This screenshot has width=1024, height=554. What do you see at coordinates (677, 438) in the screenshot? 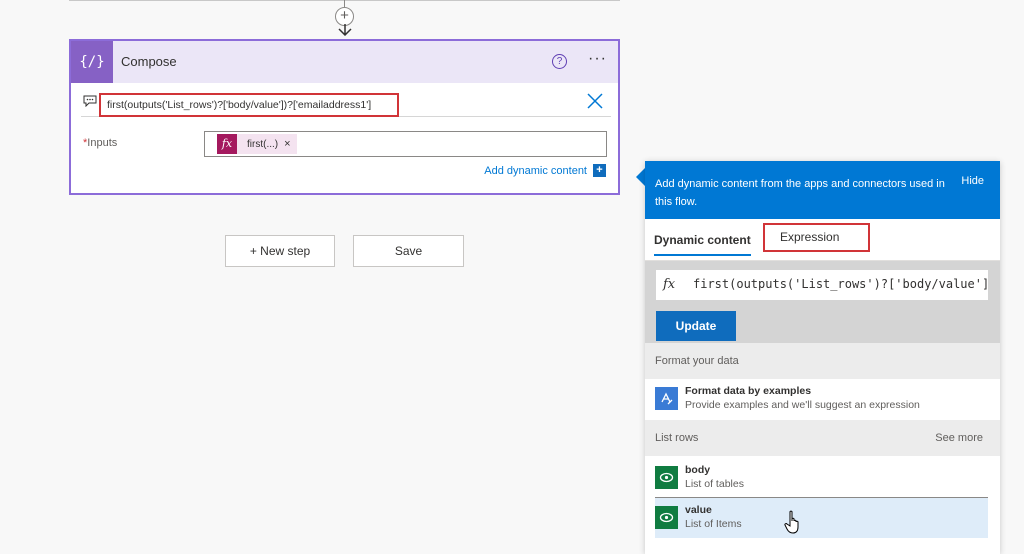
I see `section-label: List rows` at bounding box center [677, 438].